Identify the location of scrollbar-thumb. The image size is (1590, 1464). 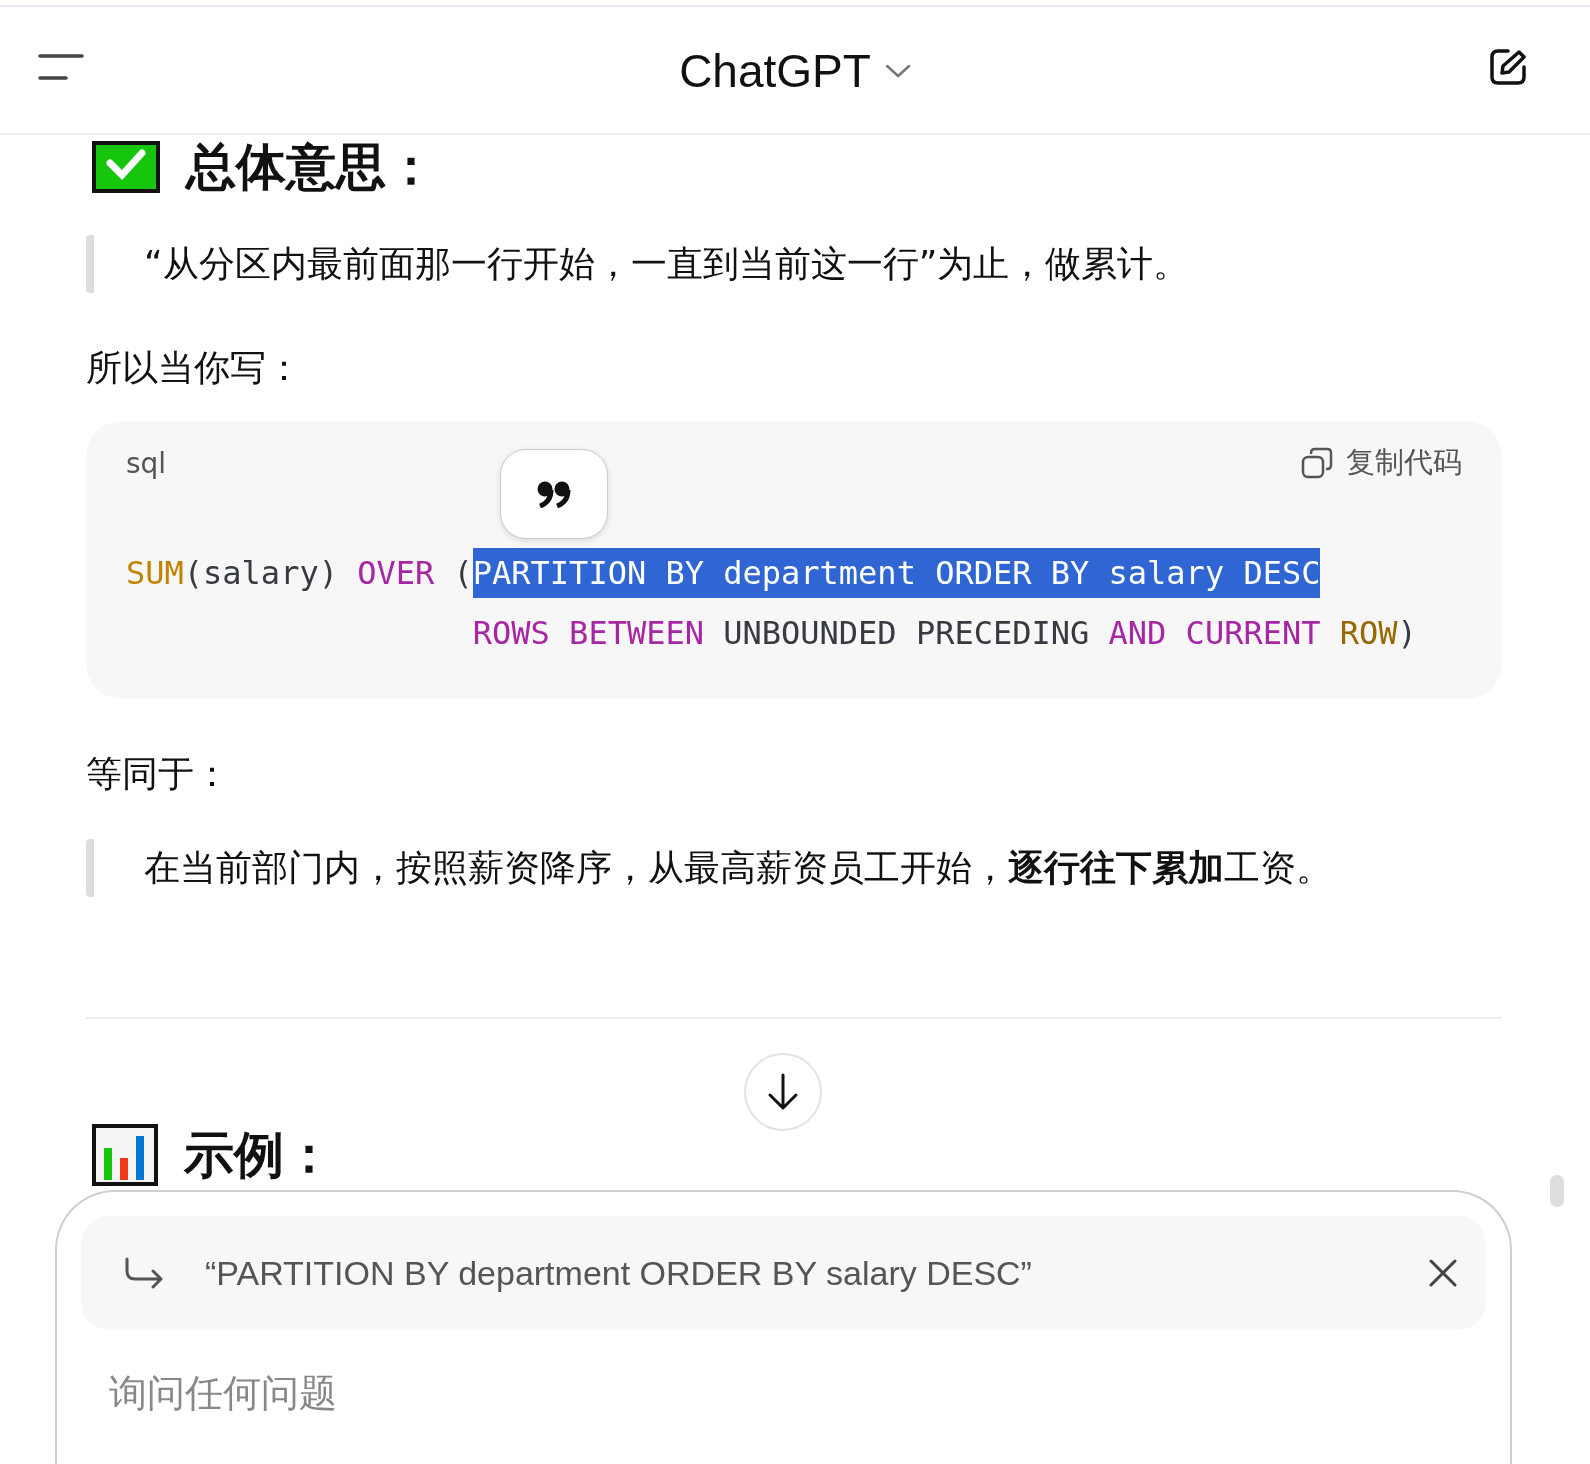
(1557, 1191).